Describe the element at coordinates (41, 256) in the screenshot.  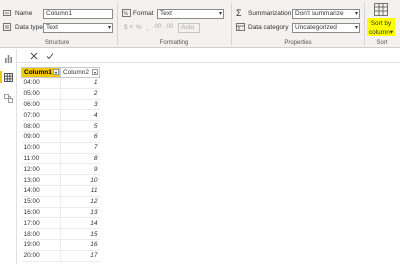
I see `cell-column1: 20:00` at that location.